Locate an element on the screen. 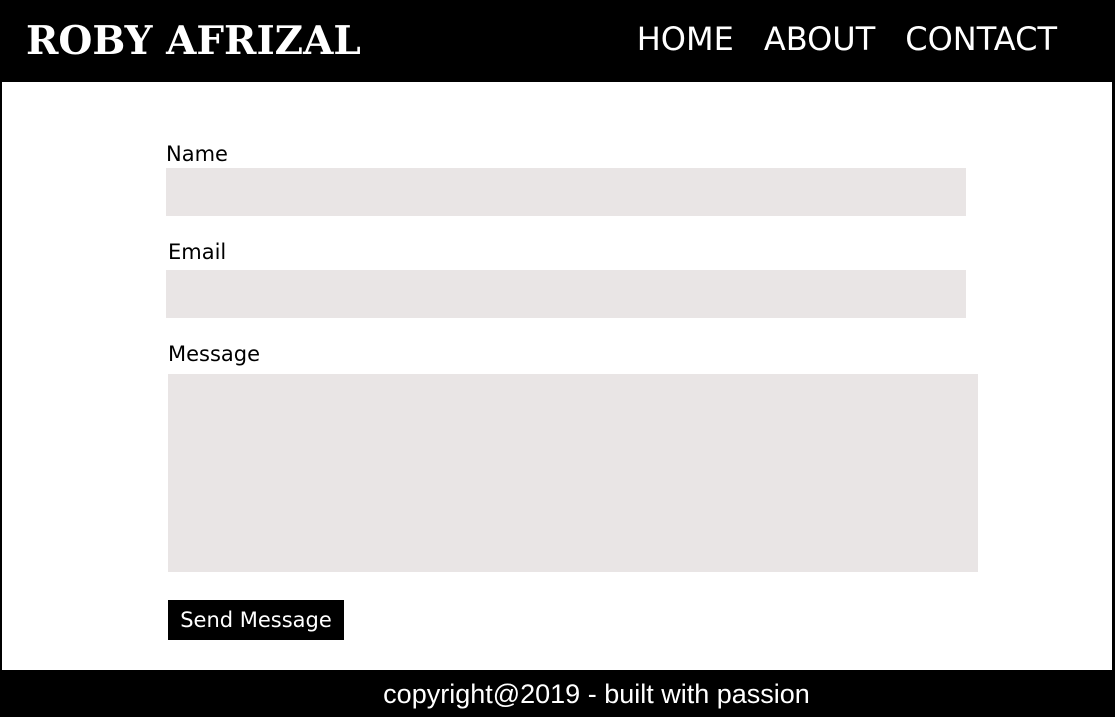 This screenshot has width=1115, height=717. main-nav: HOME ABOUT CONTACT is located at coordinates (847, 39).